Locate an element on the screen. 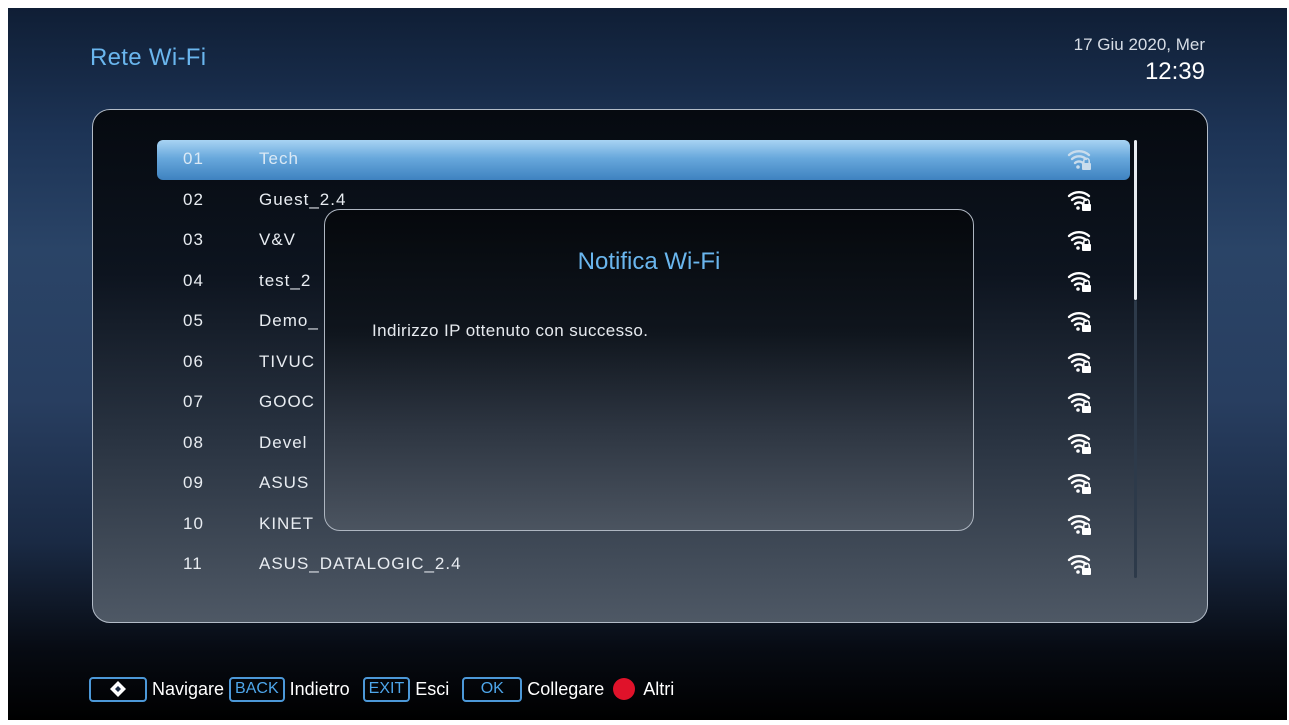  network-number: 07 is located at coordinates (193, 401).